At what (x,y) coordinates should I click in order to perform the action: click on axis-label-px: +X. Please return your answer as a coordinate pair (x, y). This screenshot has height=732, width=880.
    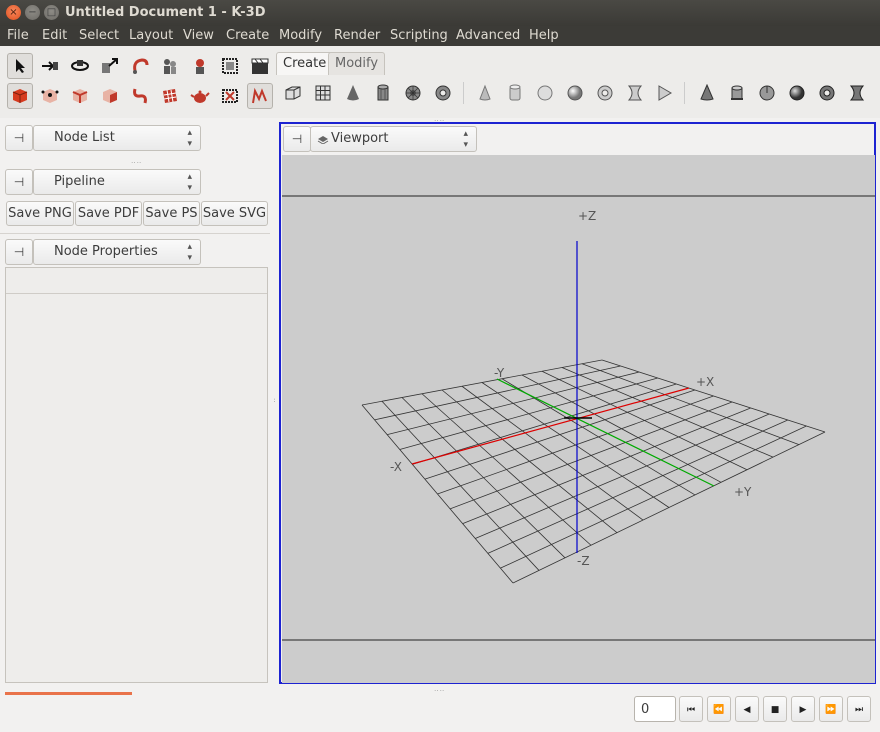
    Looking at the image, I should click on (705, 382).